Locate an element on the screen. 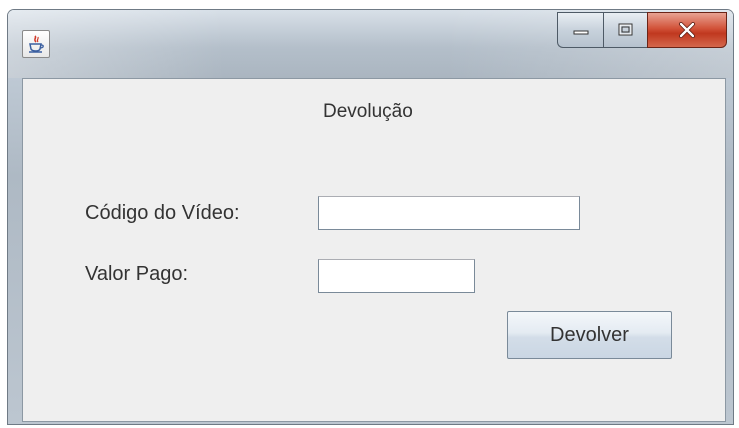 This screenshot has width=739, height=428. close-button is located at coordinates (687, 30).